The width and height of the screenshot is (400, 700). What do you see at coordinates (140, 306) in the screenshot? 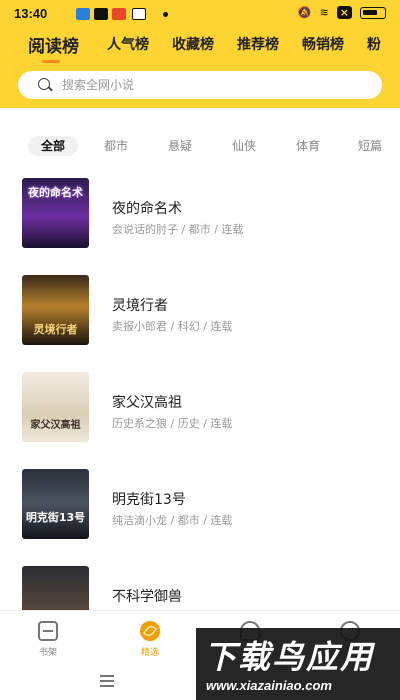
I see `book-title: 灵境行者` at bounding box center [140, 306].